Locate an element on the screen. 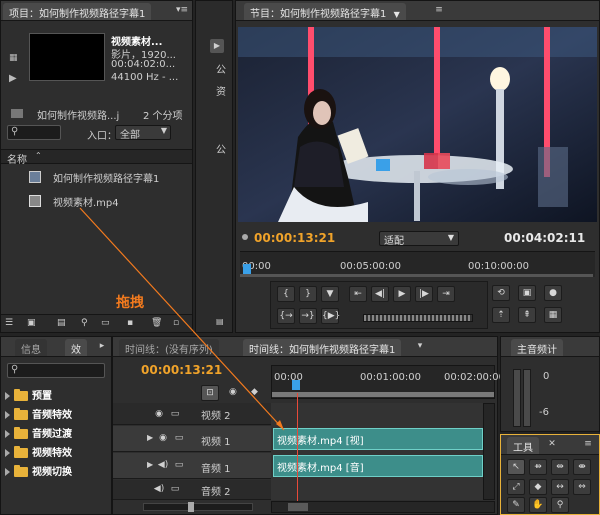  drag-label: 拖拽 is located at coordinates (130, 303).